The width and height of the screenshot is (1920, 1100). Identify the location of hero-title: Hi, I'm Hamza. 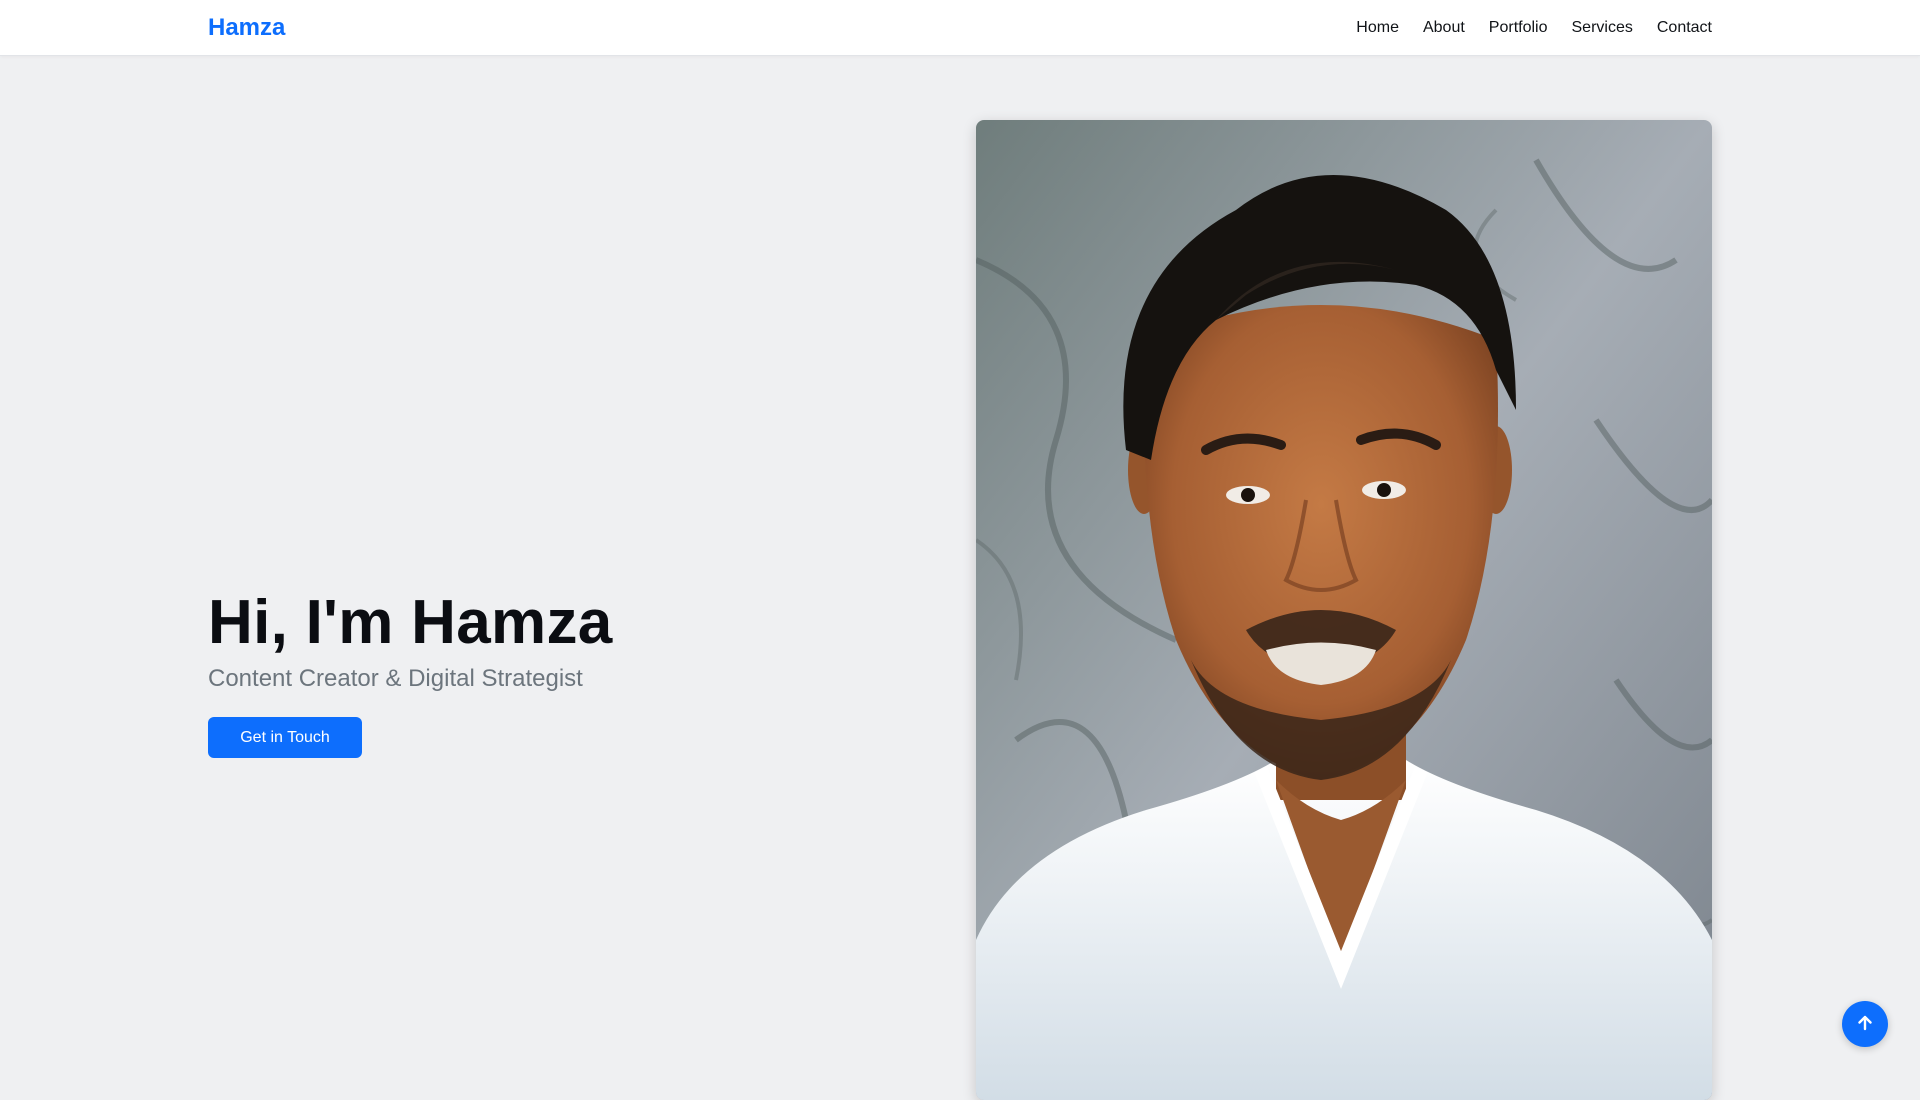
(410, 622).